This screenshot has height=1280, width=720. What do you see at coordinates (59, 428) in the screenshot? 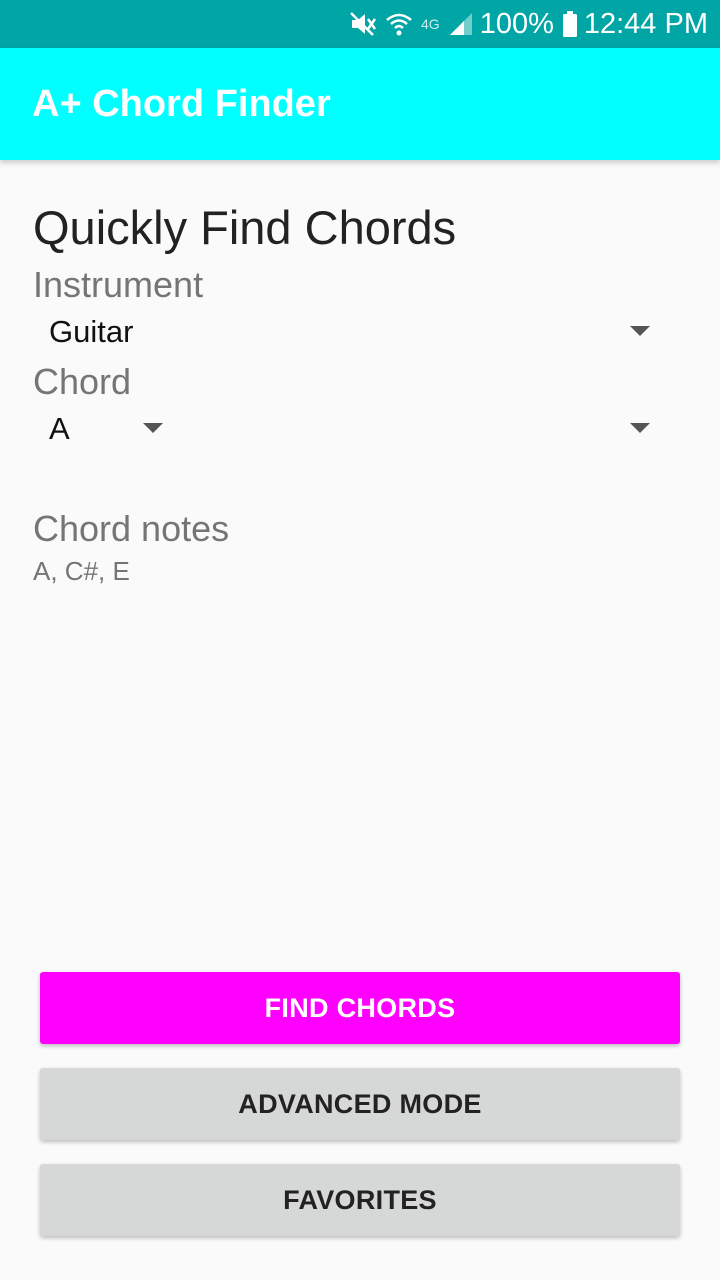
I see `chord-root-value: A` at bounding box center [59, 428].